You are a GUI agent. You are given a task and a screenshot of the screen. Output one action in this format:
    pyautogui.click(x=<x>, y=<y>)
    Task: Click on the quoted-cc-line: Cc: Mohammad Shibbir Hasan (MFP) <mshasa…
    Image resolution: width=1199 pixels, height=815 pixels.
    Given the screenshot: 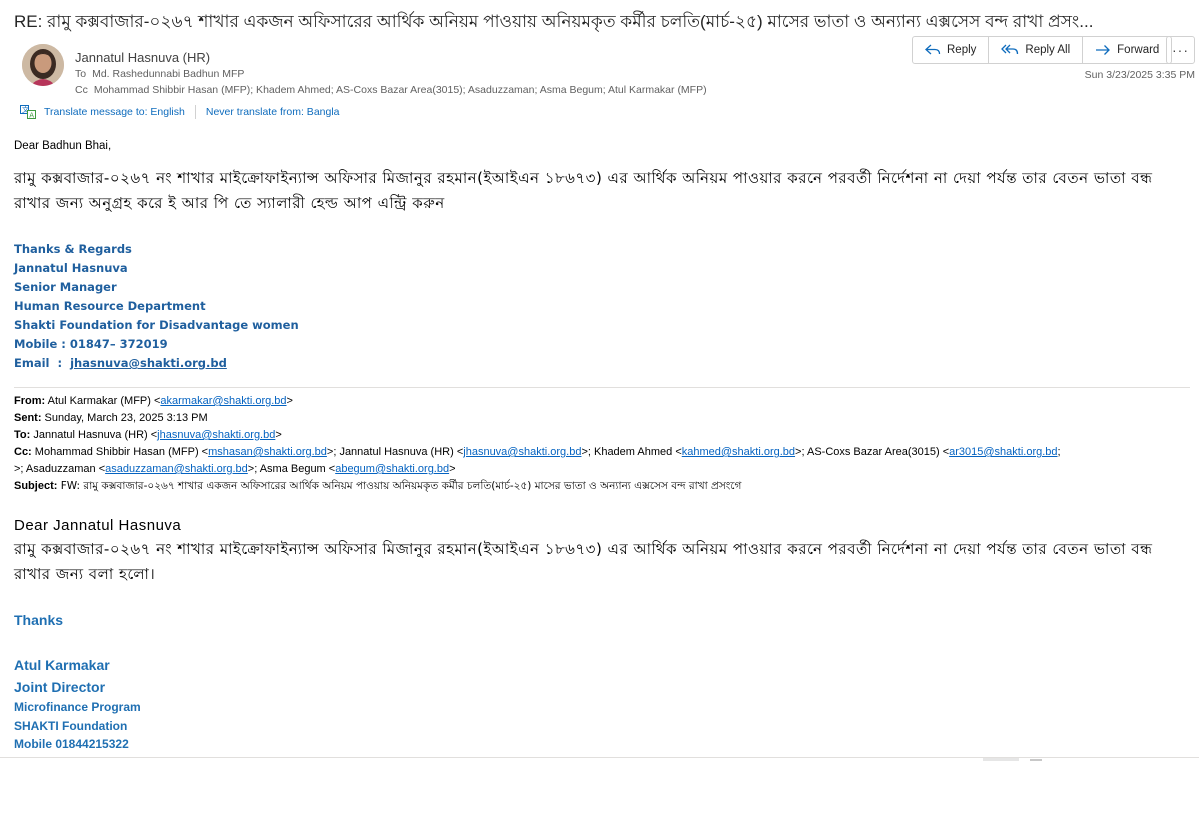 What is the action you would take?
    pyautogui.click(x=537, y=460)
    